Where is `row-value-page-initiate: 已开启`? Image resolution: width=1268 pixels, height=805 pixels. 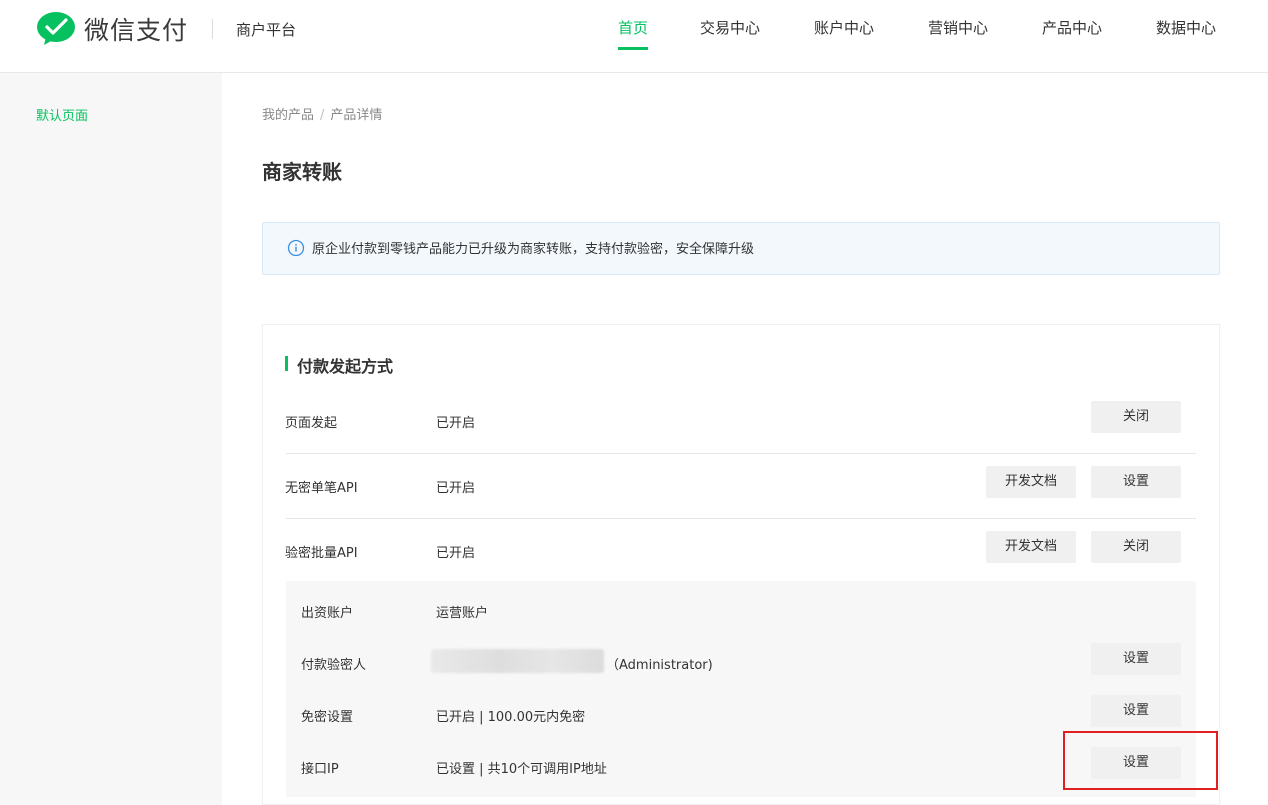 row-value-page-initiate: 已开启 is located at coordinates (456, 423).